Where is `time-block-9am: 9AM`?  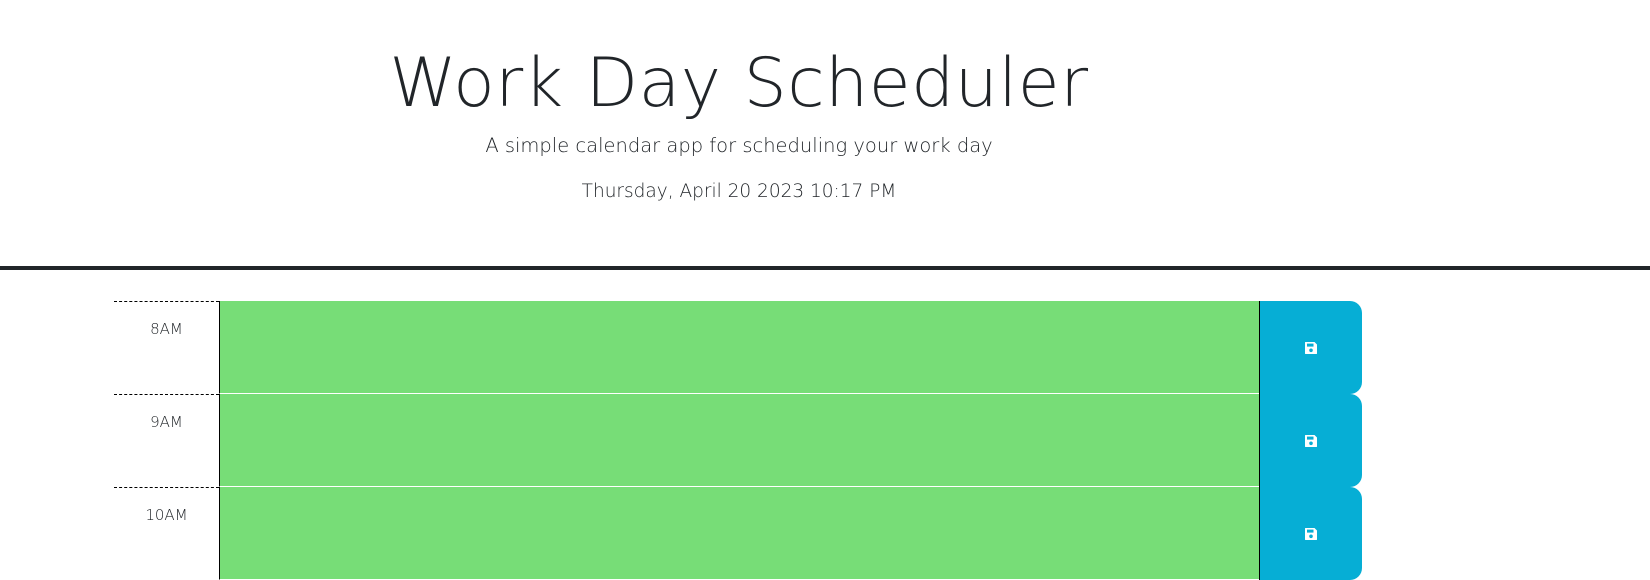
time-block-9am: 9AM is located at coordinates (739, 440).